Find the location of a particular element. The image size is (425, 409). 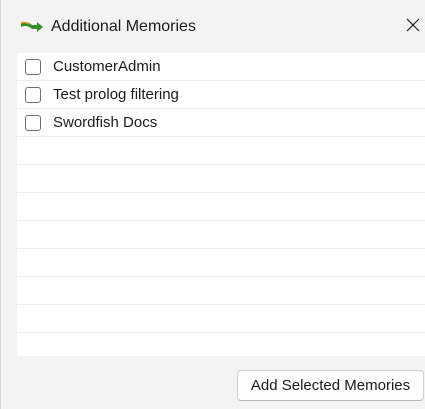

list-item: Swordfish Docs is located at coordinates (221, 123).